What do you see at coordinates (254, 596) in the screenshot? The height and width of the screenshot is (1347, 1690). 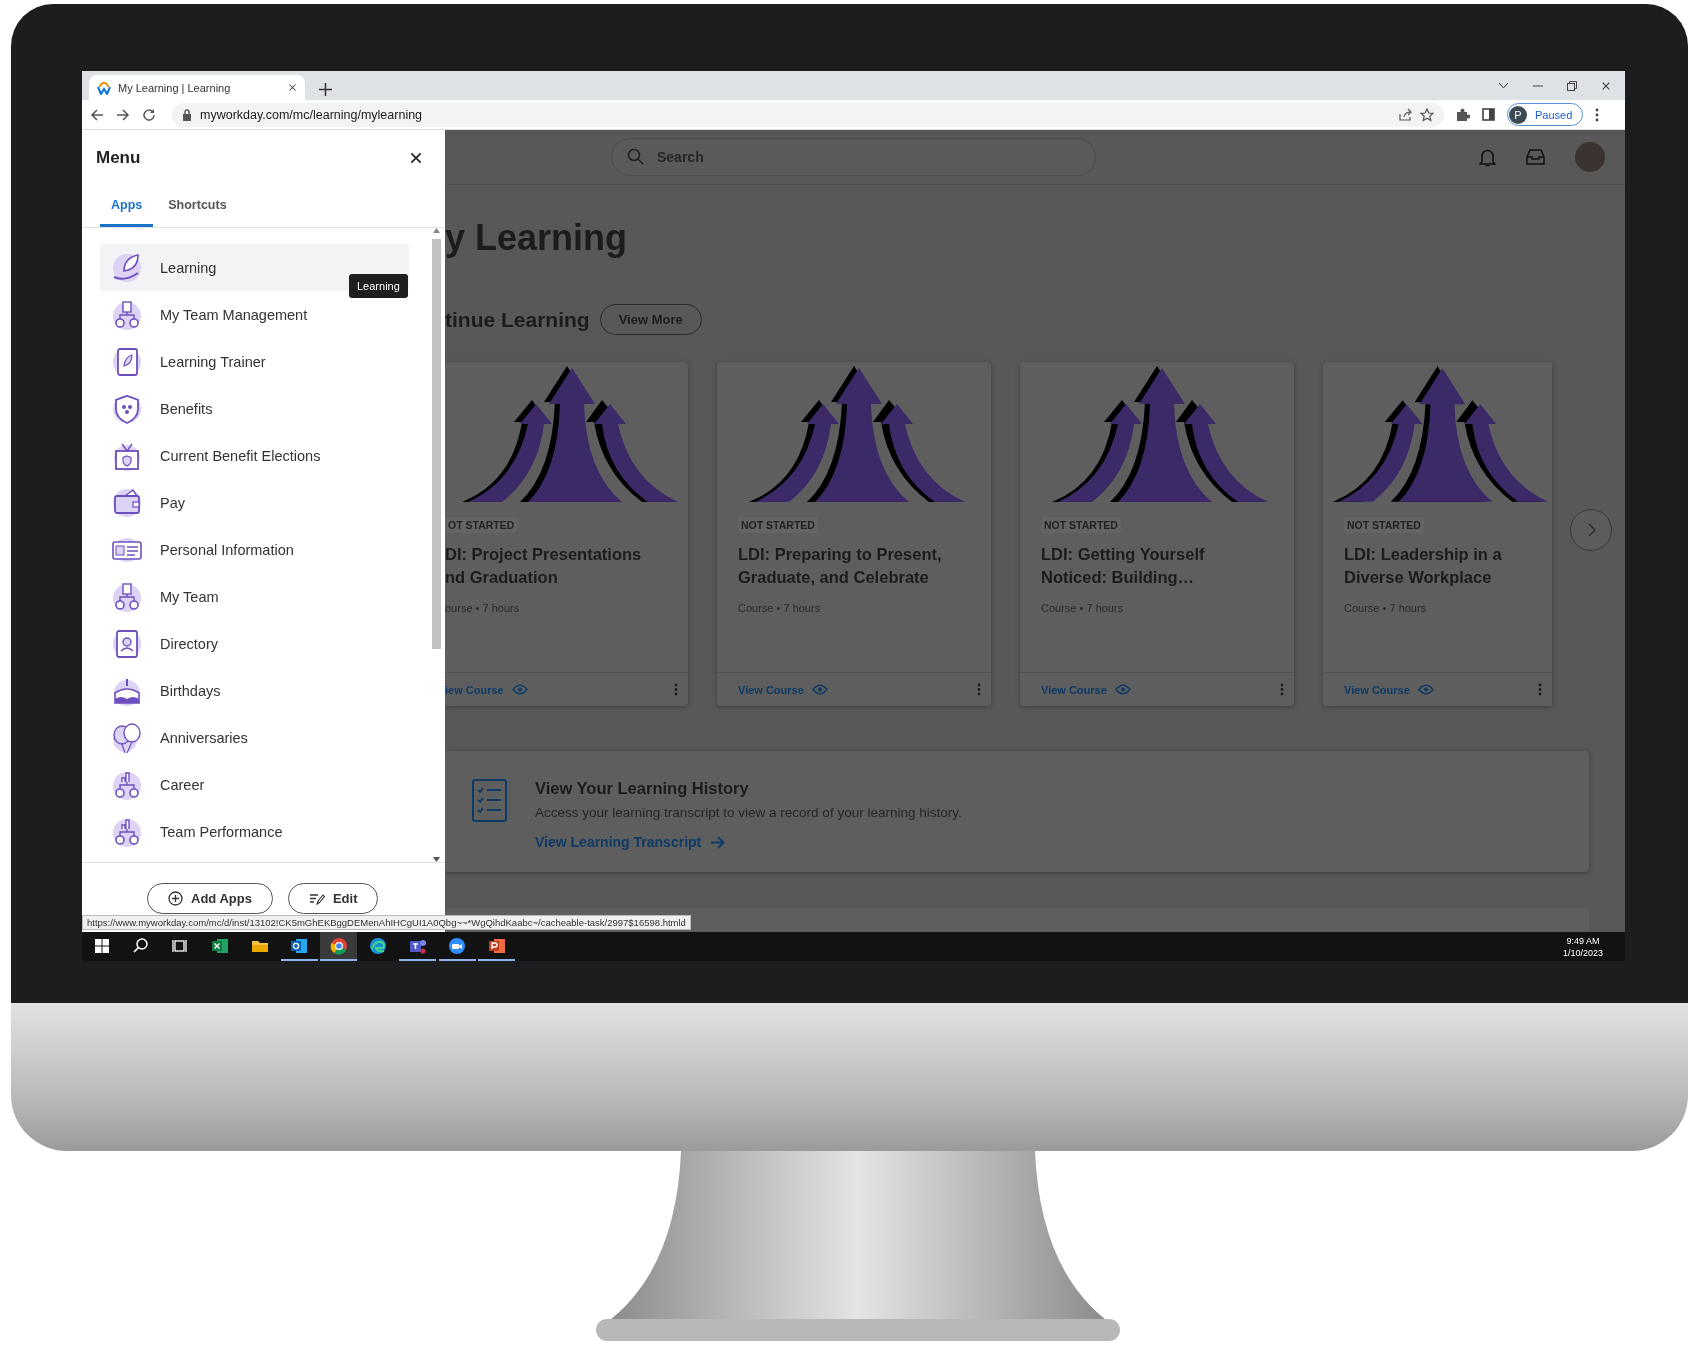 I see `menu-item: My Team` at bounding box center [254, 596].